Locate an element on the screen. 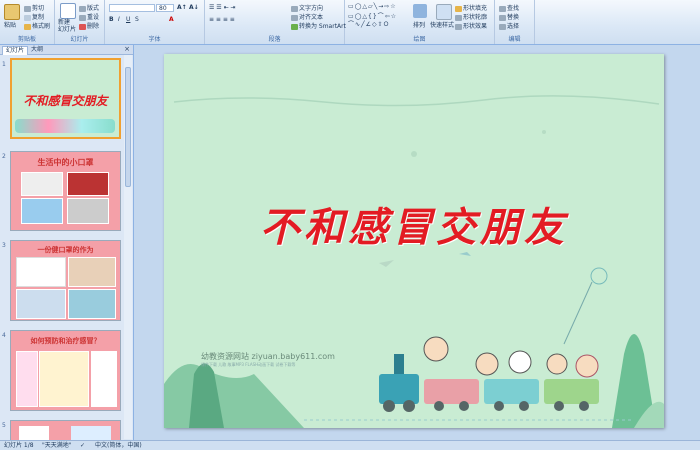 This screenshot has height=450, width=700. delete-label: 删除 is located at coordinates (93, 26).